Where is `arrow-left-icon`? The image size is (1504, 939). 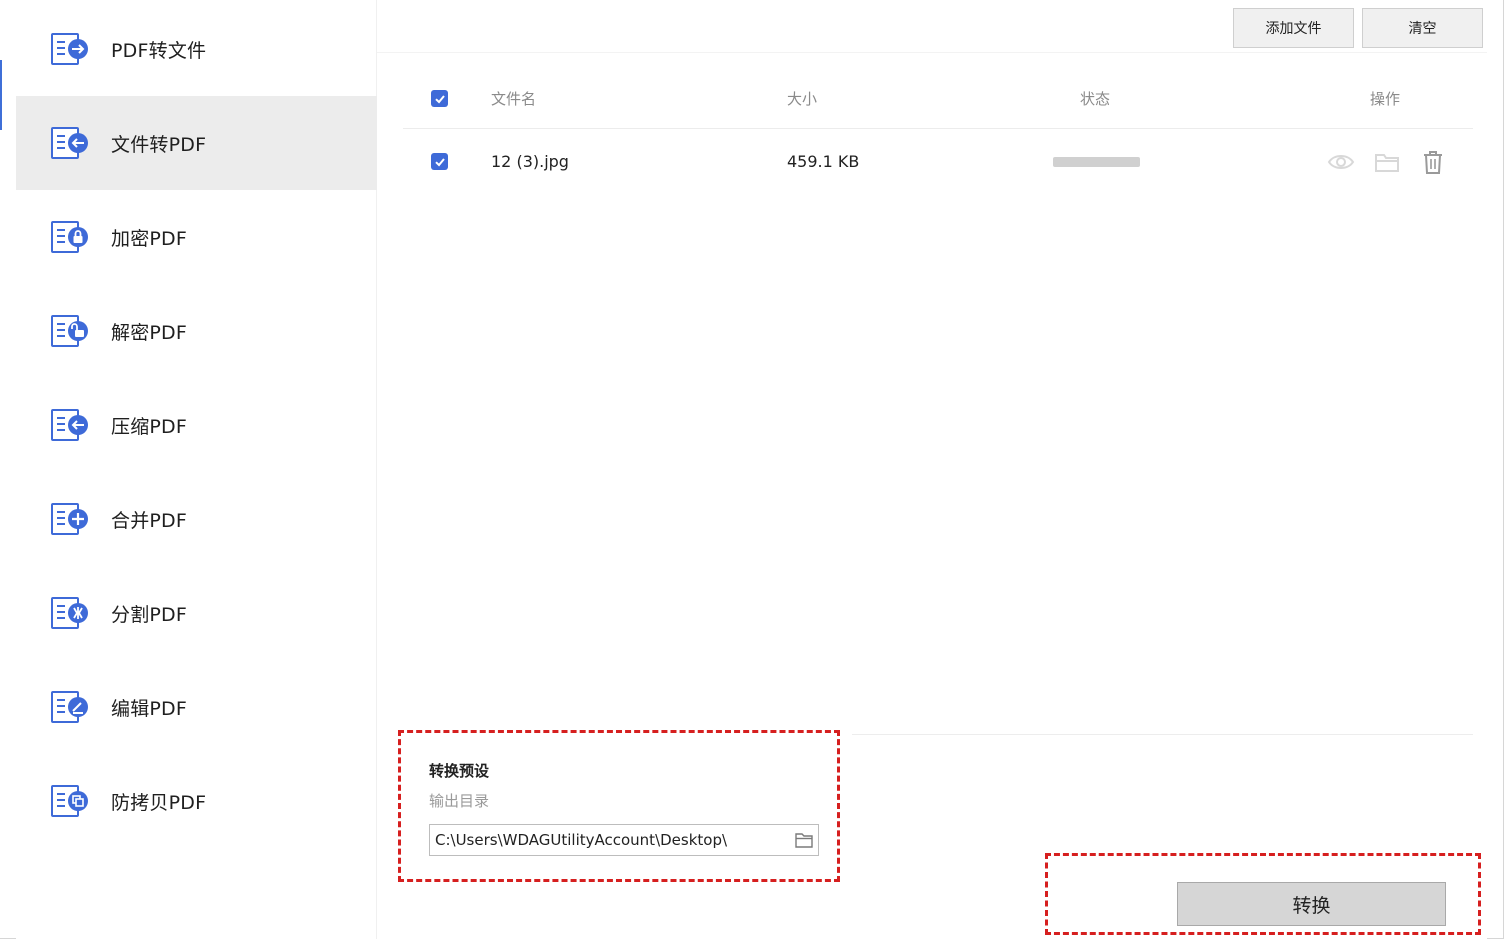
arrow-left-icon is located at coordinates (69, 143).